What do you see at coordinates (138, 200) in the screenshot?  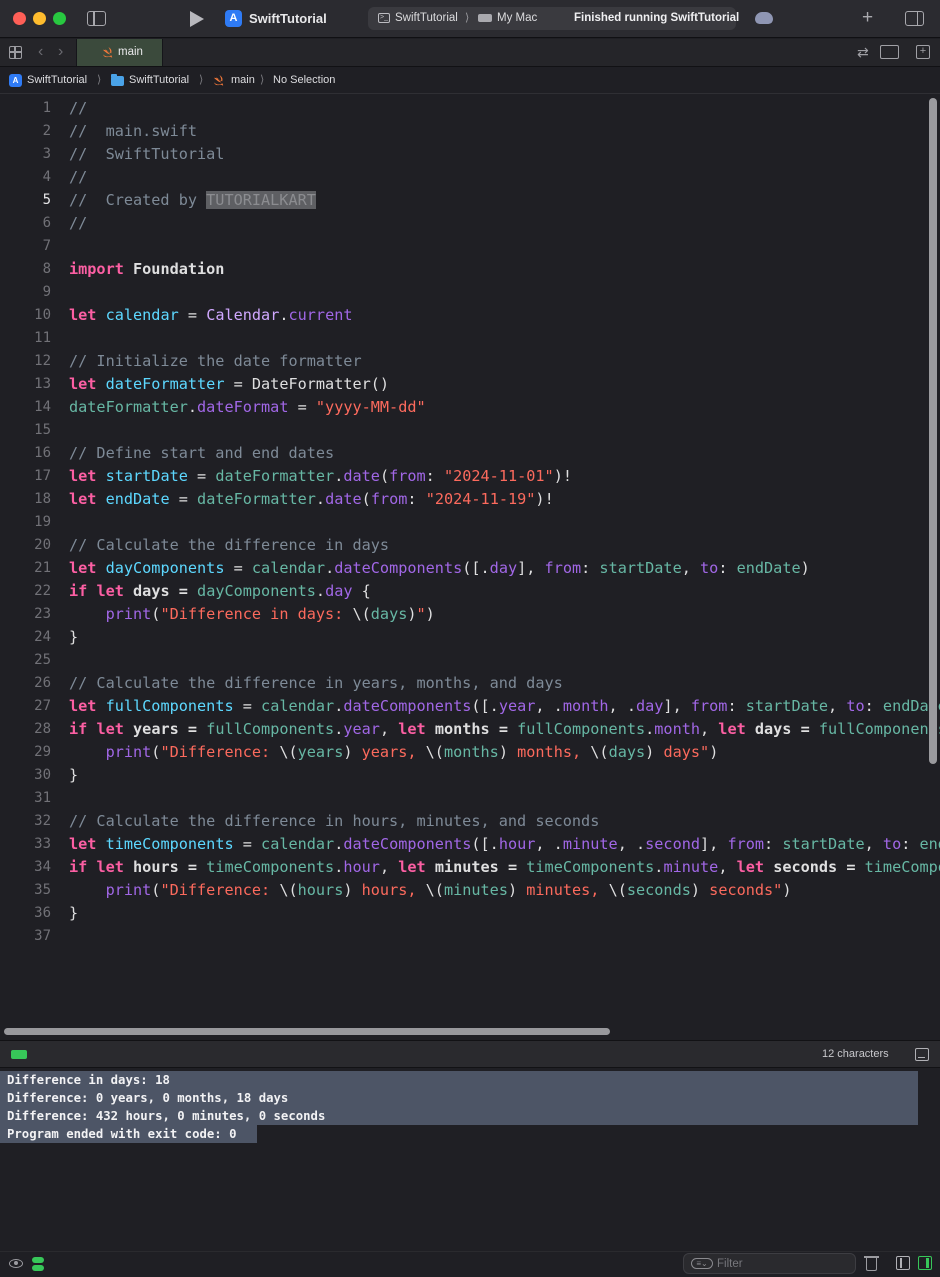 I see `code-token: // Created by` at bounding box center [138, 200].